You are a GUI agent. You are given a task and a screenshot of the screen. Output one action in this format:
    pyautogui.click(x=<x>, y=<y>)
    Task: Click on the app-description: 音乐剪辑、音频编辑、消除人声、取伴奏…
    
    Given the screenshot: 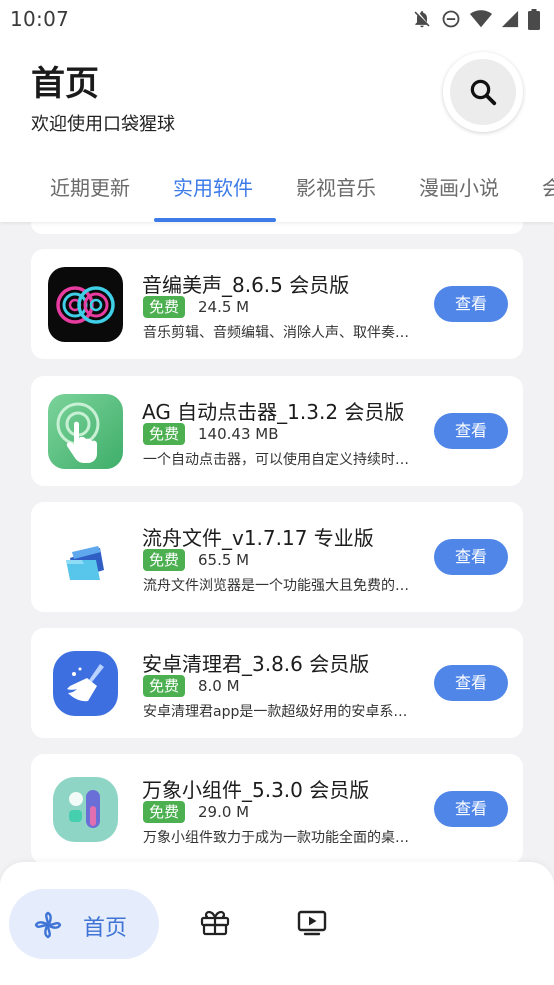 What is the action you would take?
    pyautogui.click(x=276, y=333)
    